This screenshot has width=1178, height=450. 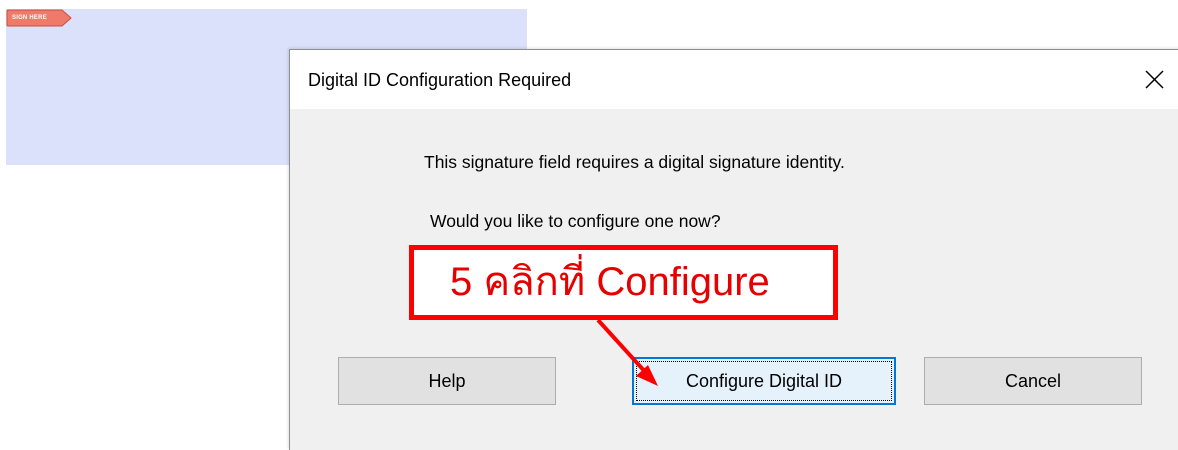 I want to click on configure-digital-id-button: Configure Digital ID, so click(x=764, y=381).